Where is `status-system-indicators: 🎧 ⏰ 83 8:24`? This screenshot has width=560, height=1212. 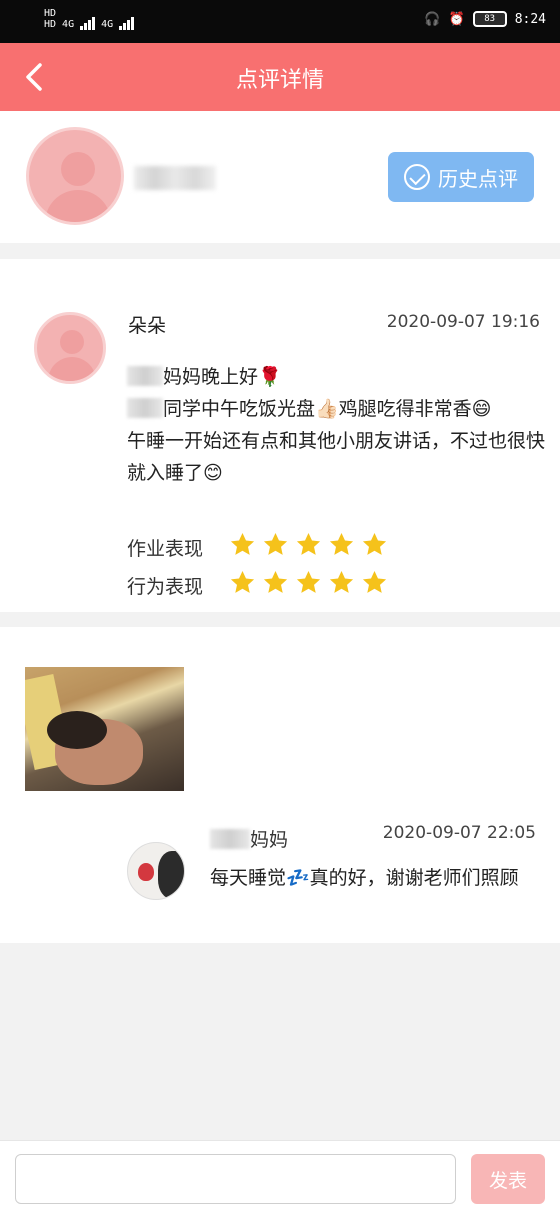
status-system-indicators: 🎧 ⏰ 83 8:24 is located at coordinates (485, 19).